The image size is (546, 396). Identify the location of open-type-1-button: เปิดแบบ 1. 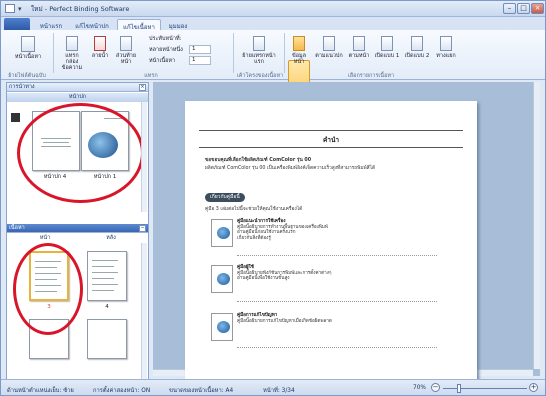
(387, 47).